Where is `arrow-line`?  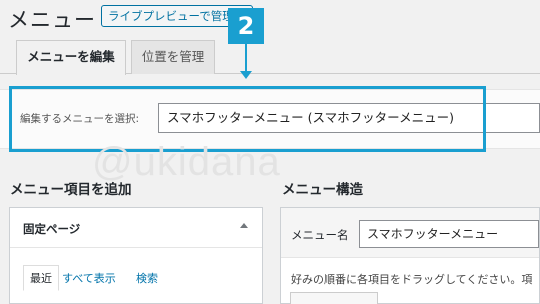
arrow-line is located at coordinates (246, 59).